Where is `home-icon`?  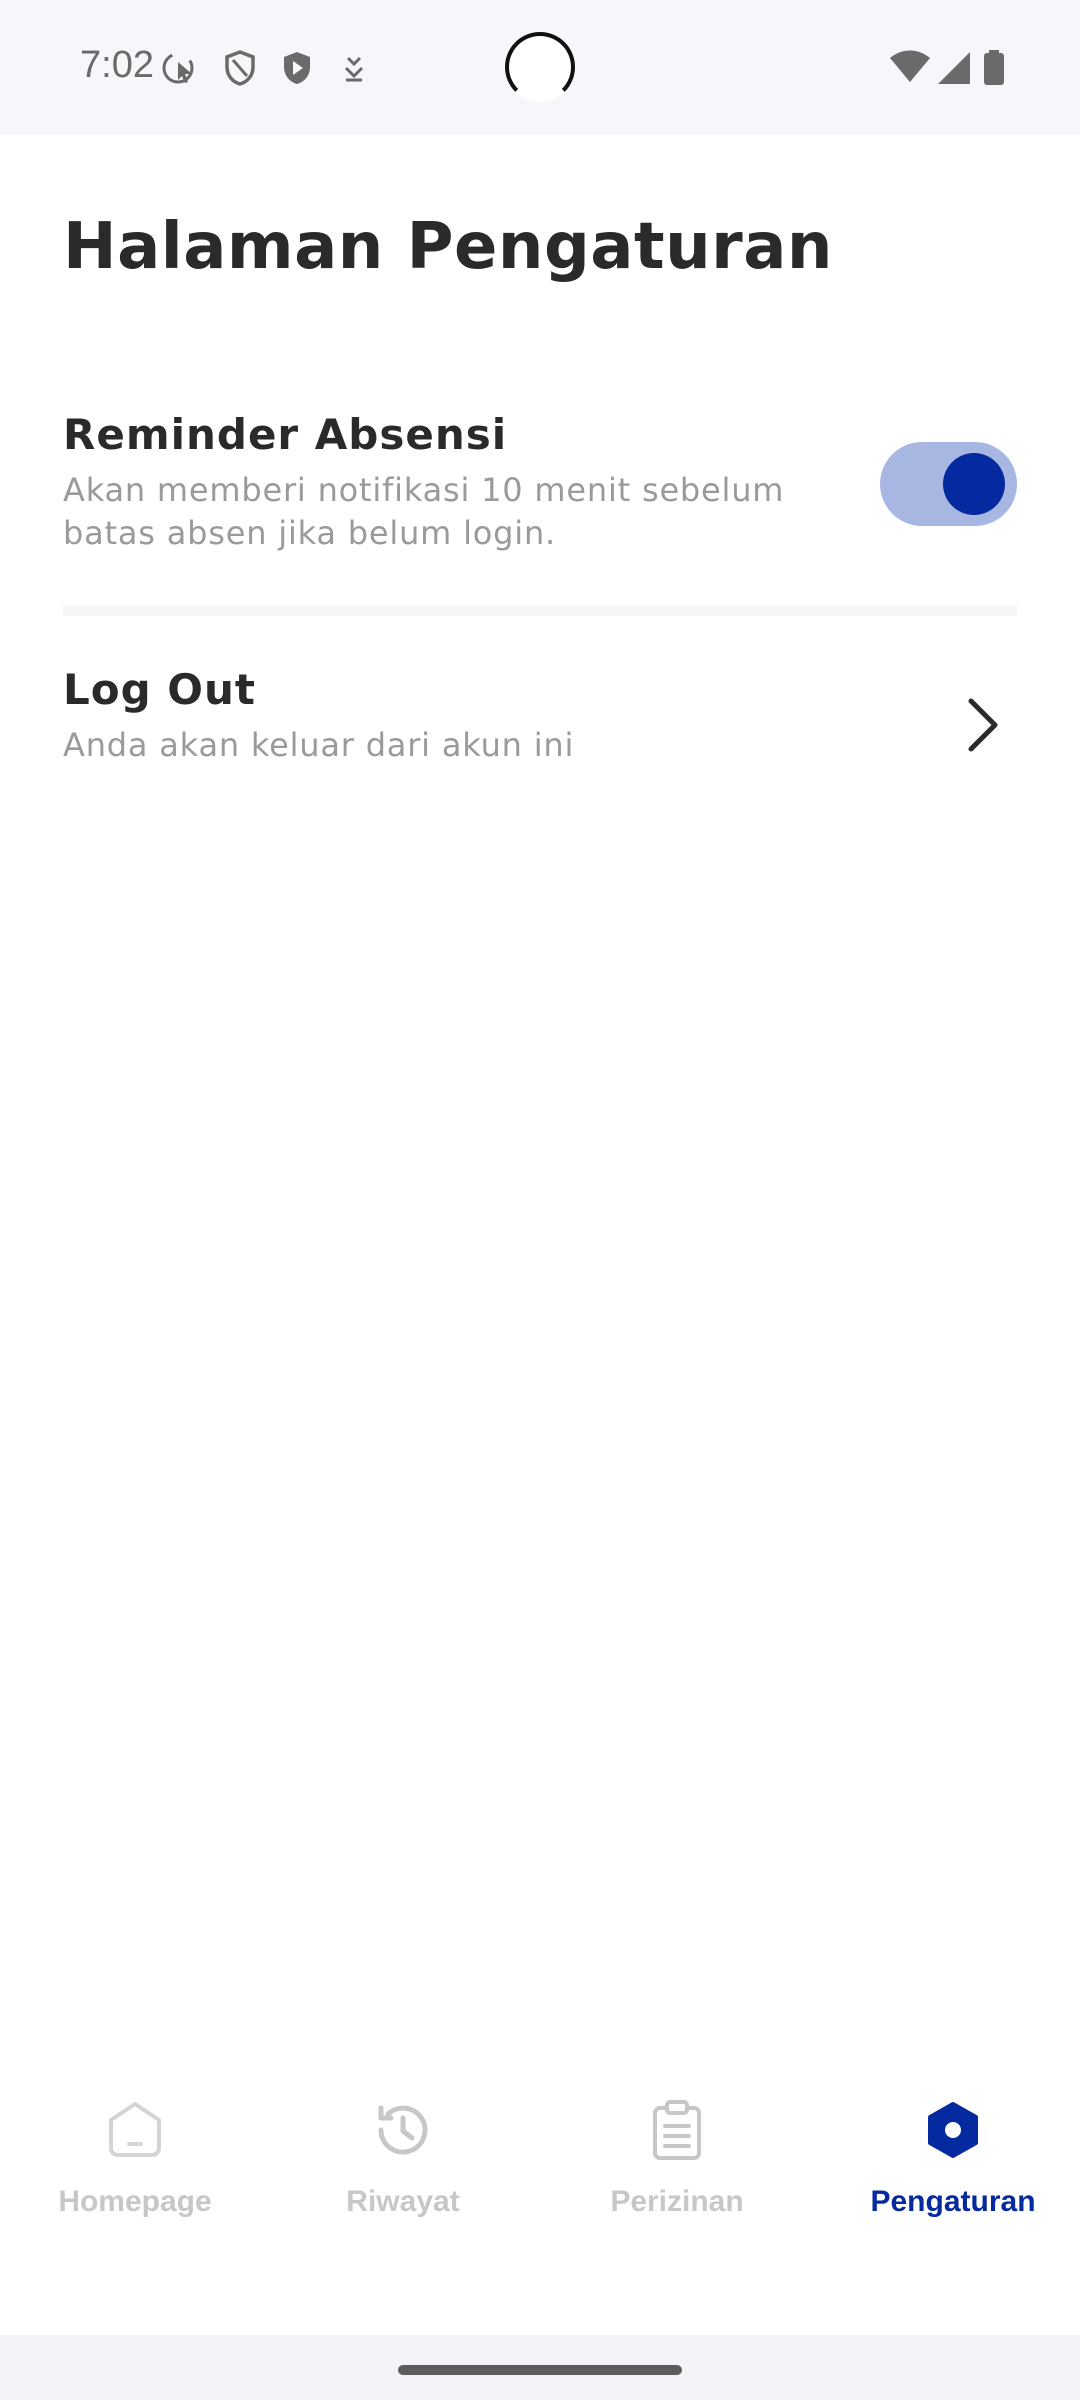 home-icon is located at coordinates (135, 2129).